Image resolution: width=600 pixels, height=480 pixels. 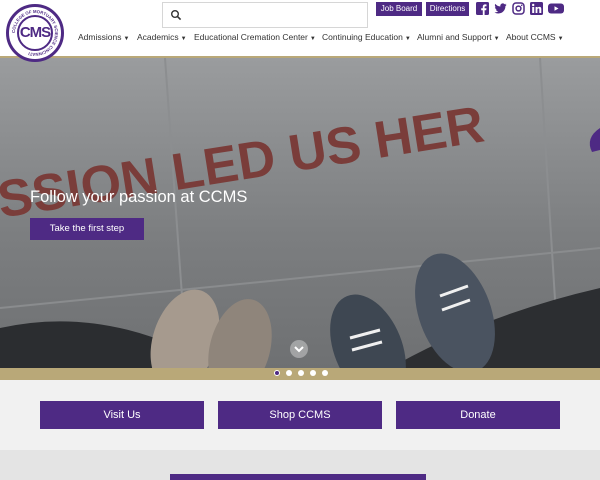 I want to click on nav-label: Academics, so click(x=158, y=37).